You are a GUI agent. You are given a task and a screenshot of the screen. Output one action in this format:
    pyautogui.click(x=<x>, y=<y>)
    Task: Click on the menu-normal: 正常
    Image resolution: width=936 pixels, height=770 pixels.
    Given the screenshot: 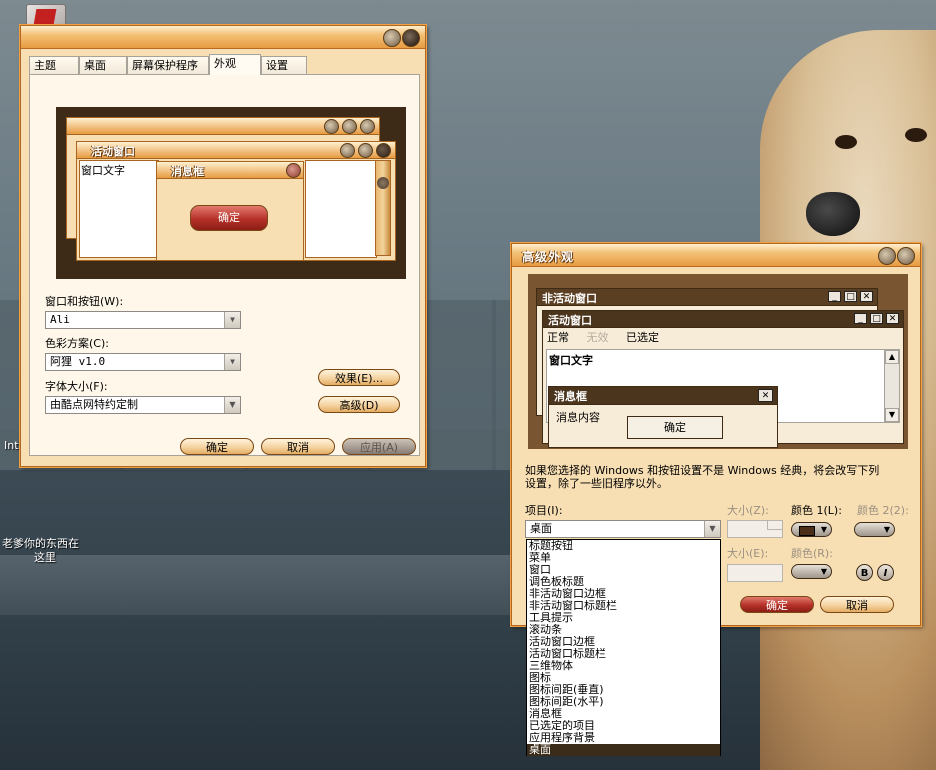 What is the action you would take?
    pyautogui.click(x=558, y=337)
    